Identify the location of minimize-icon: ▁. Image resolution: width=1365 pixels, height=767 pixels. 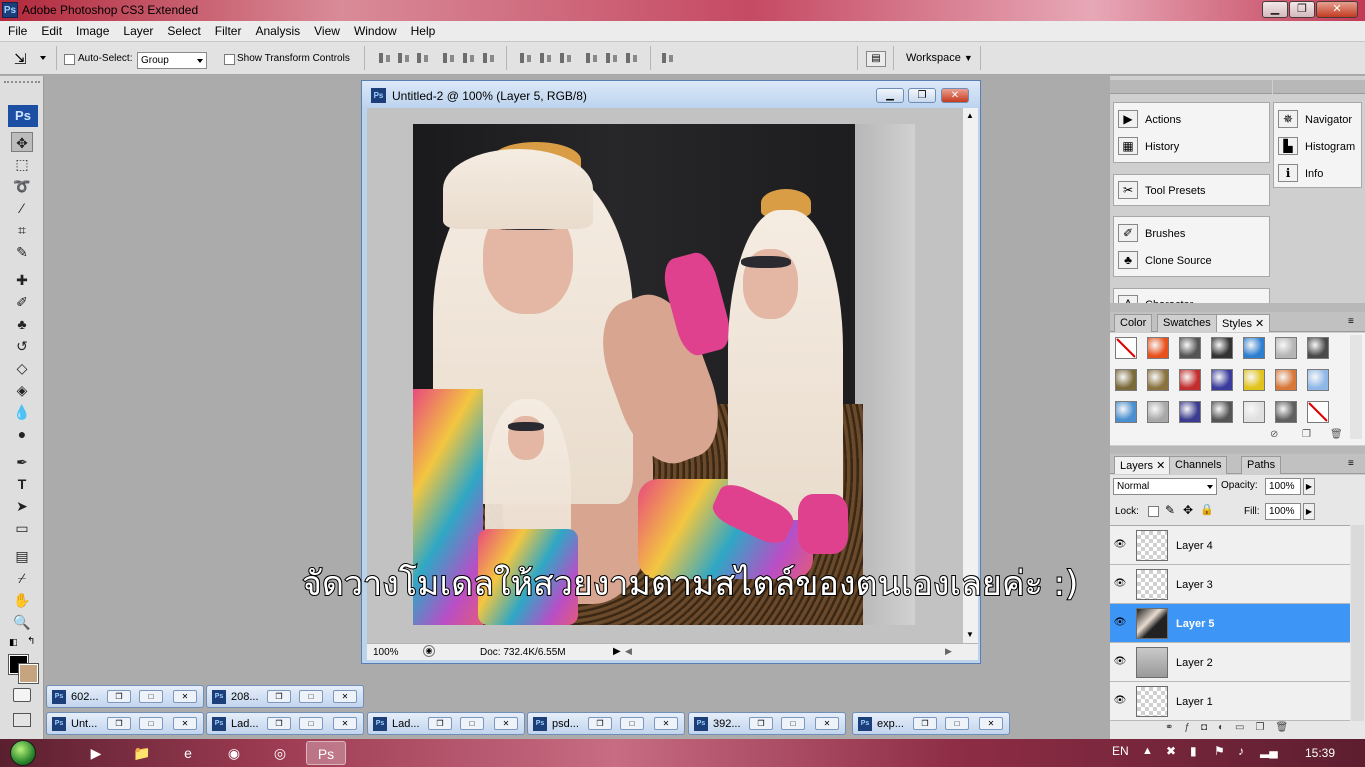
(1275, 9).